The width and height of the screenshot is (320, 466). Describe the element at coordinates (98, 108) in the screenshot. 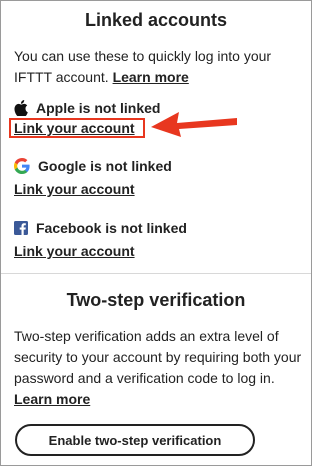

I see `apple-status: Apple is not linked` at that location.